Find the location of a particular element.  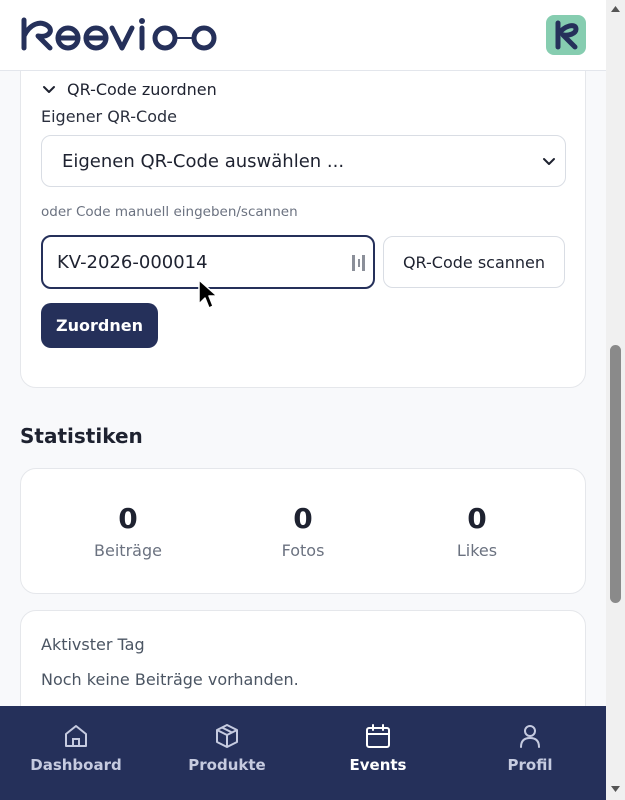

user-icon is located at coordinates (530, 736).